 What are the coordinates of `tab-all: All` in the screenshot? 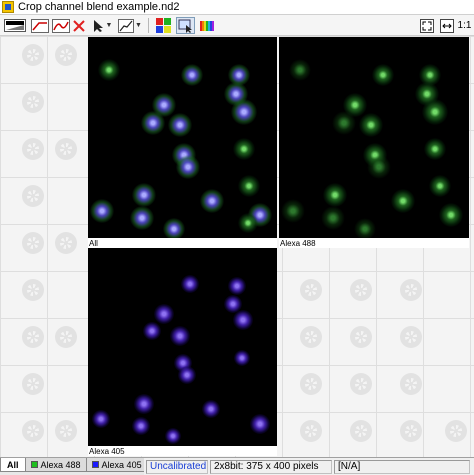 It's located at (13, 465).